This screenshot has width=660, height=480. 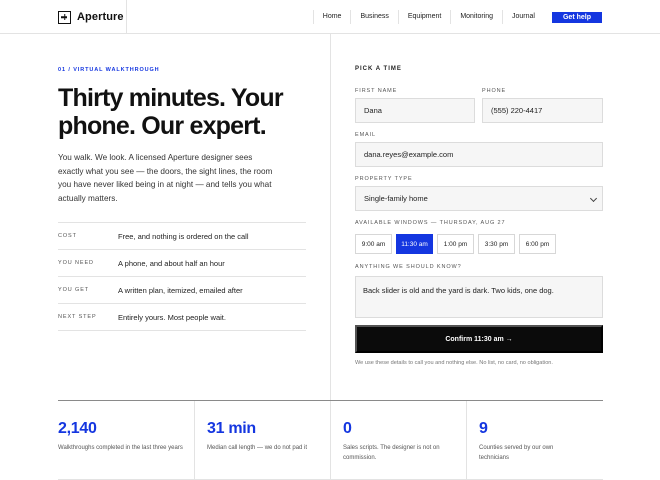 I want to click on stat-value: 9, so click(x=483, y=428).